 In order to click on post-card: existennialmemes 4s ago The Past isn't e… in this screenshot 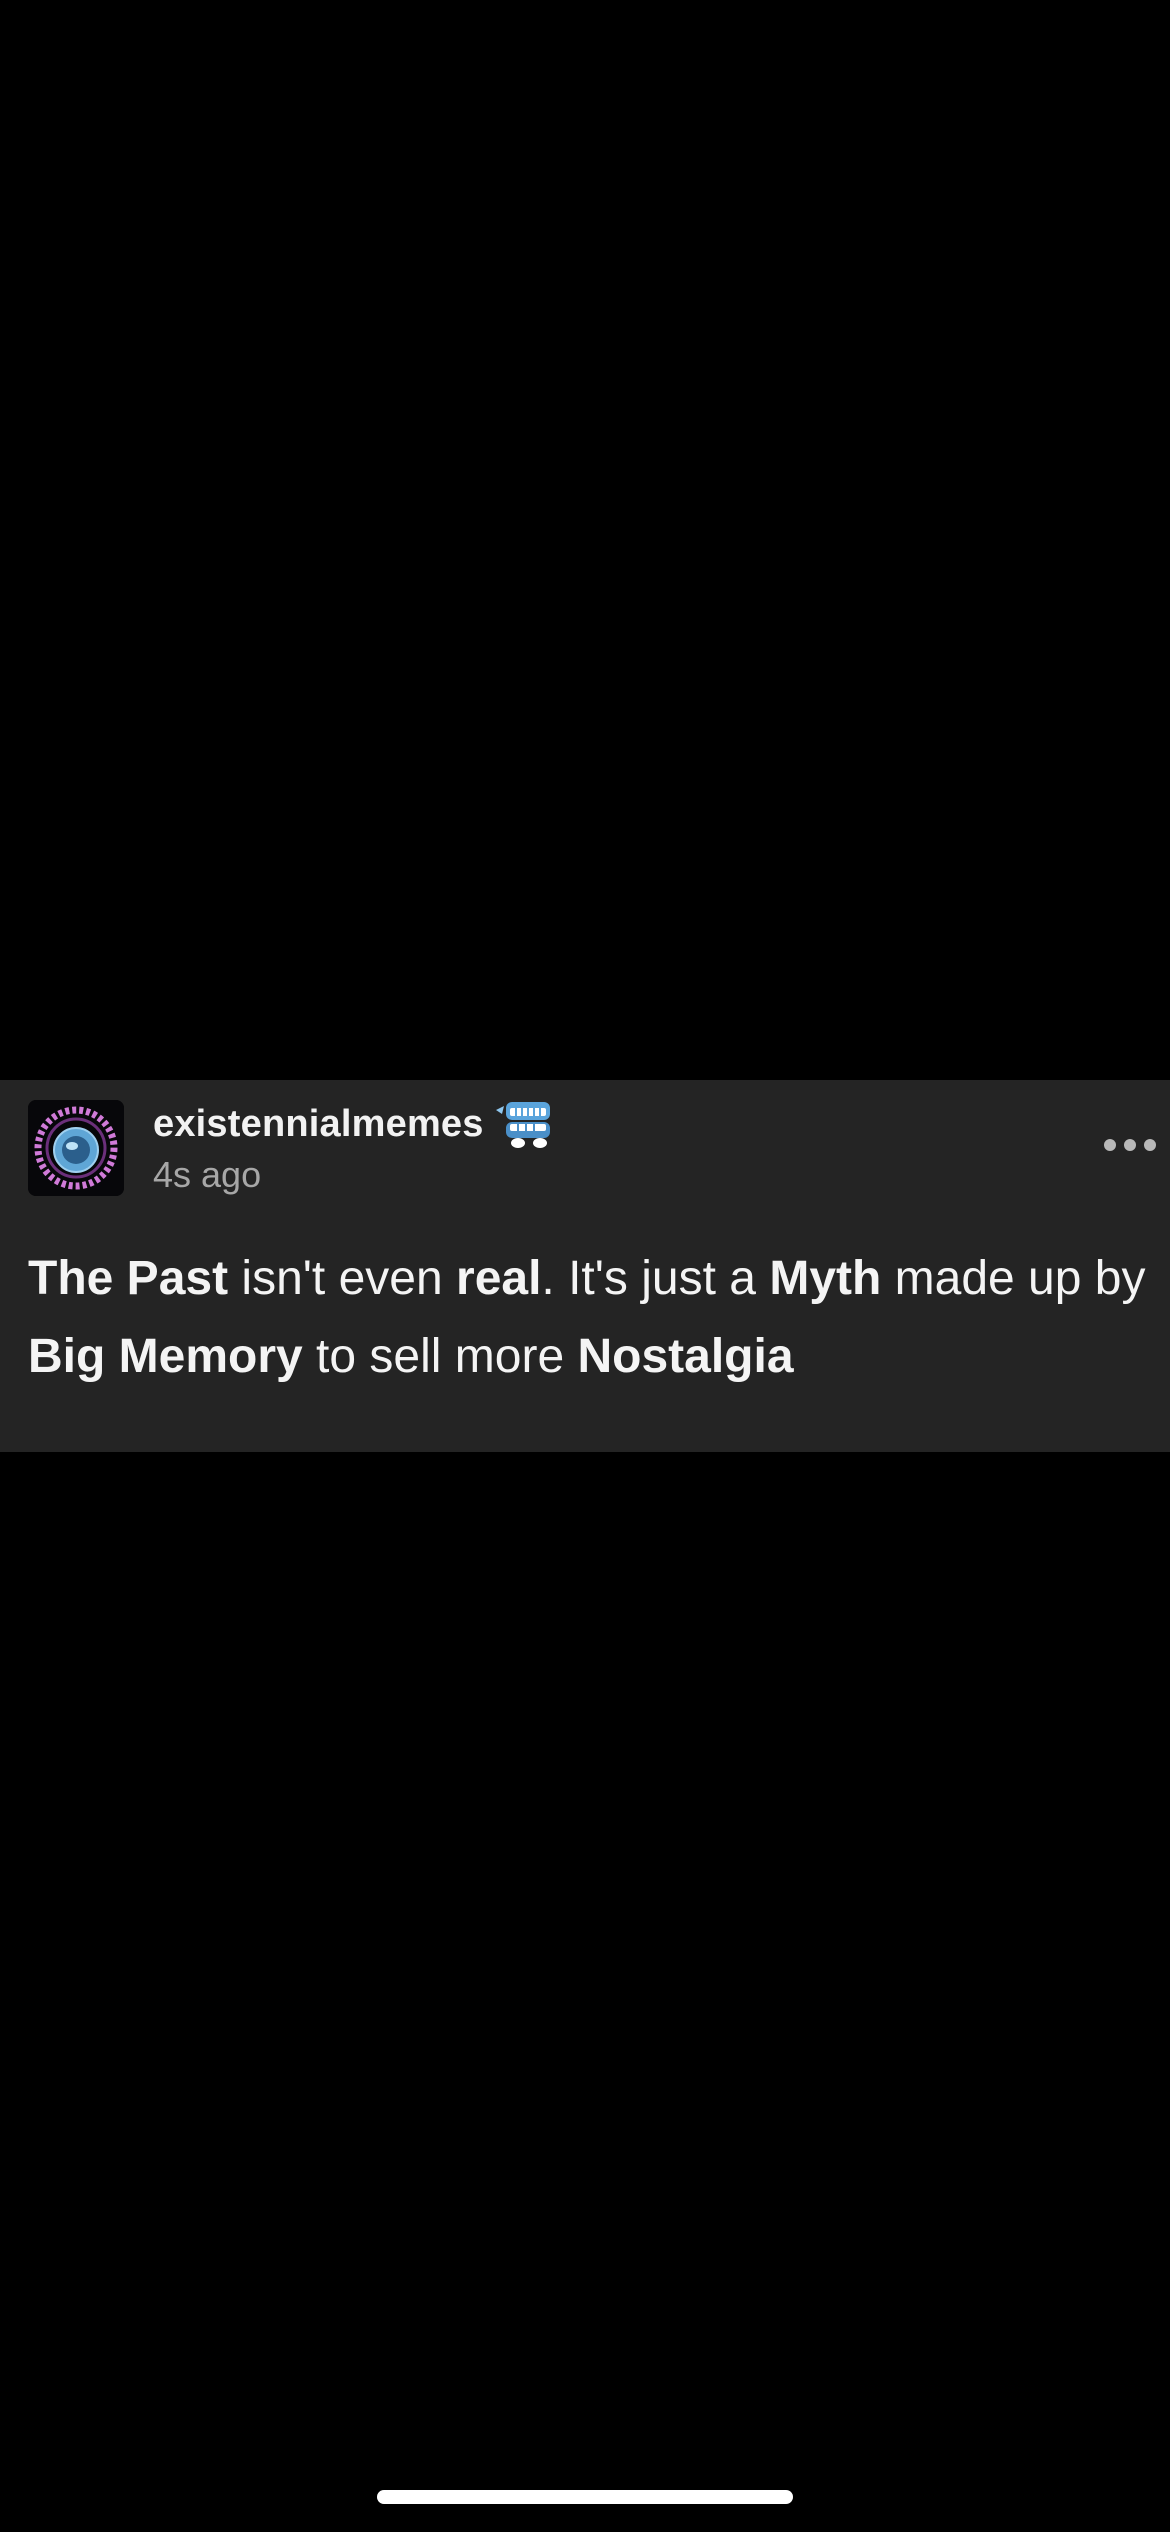, I will do `click(585, 1266)`.